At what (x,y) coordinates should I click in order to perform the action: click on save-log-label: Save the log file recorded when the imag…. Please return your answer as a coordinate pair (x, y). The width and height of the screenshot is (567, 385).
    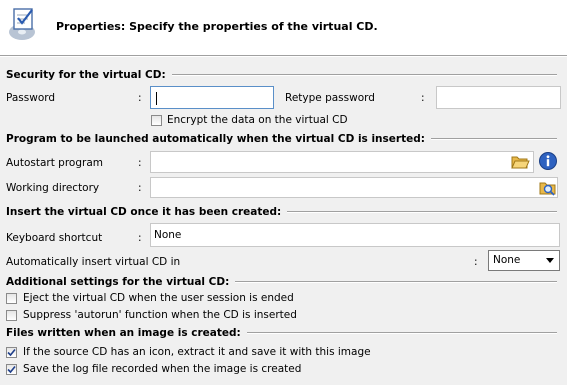
    Looking at the image, I should click on (162, 369).